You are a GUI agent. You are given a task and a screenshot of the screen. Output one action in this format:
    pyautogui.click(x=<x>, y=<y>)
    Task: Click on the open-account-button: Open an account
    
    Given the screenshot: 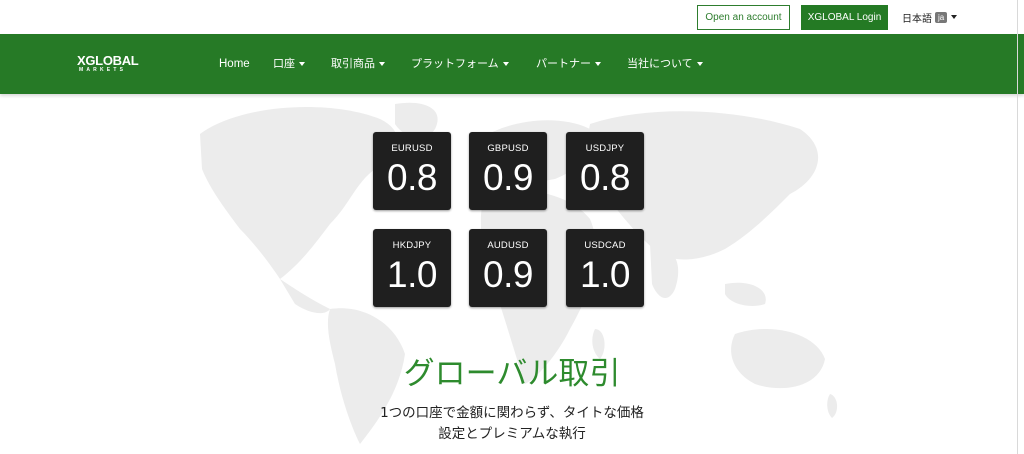 What is the action you would take?
    pyautogui.click(x=743, y=17)
    